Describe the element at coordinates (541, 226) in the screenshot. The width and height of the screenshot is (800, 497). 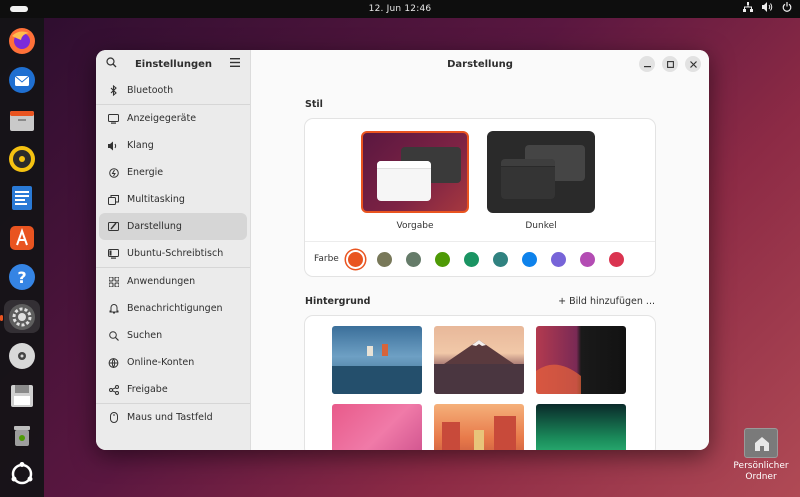
I see `theme-dark-label: Dunkel` at that location.